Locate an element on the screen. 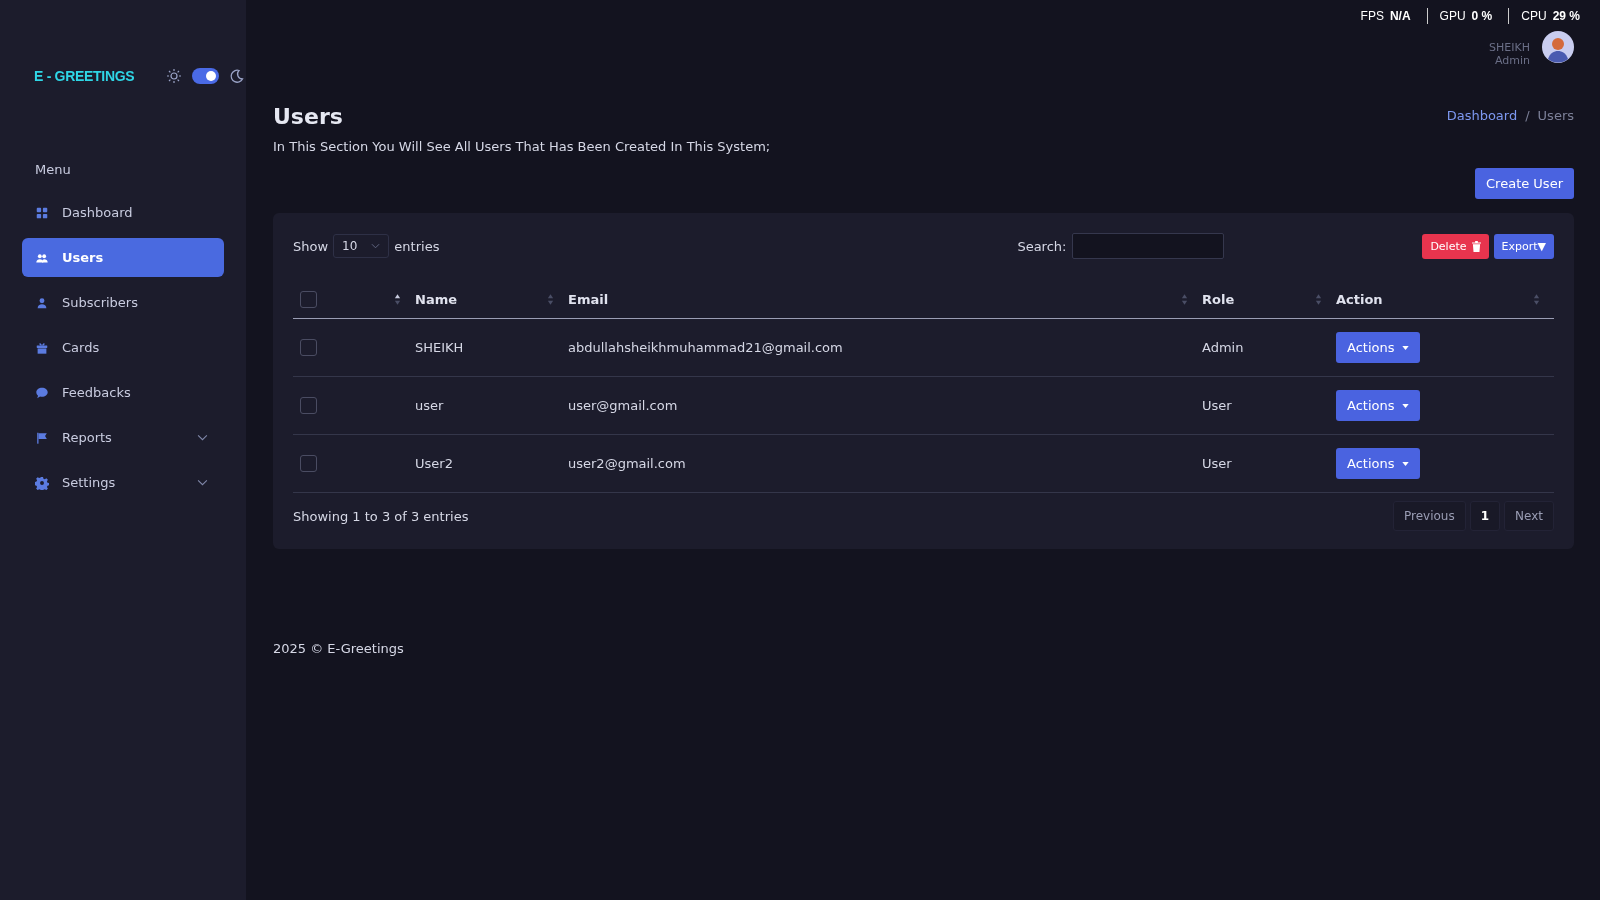 The image size is (1600, 900). metric-label: GPU is located at coordinates (1452, 16).